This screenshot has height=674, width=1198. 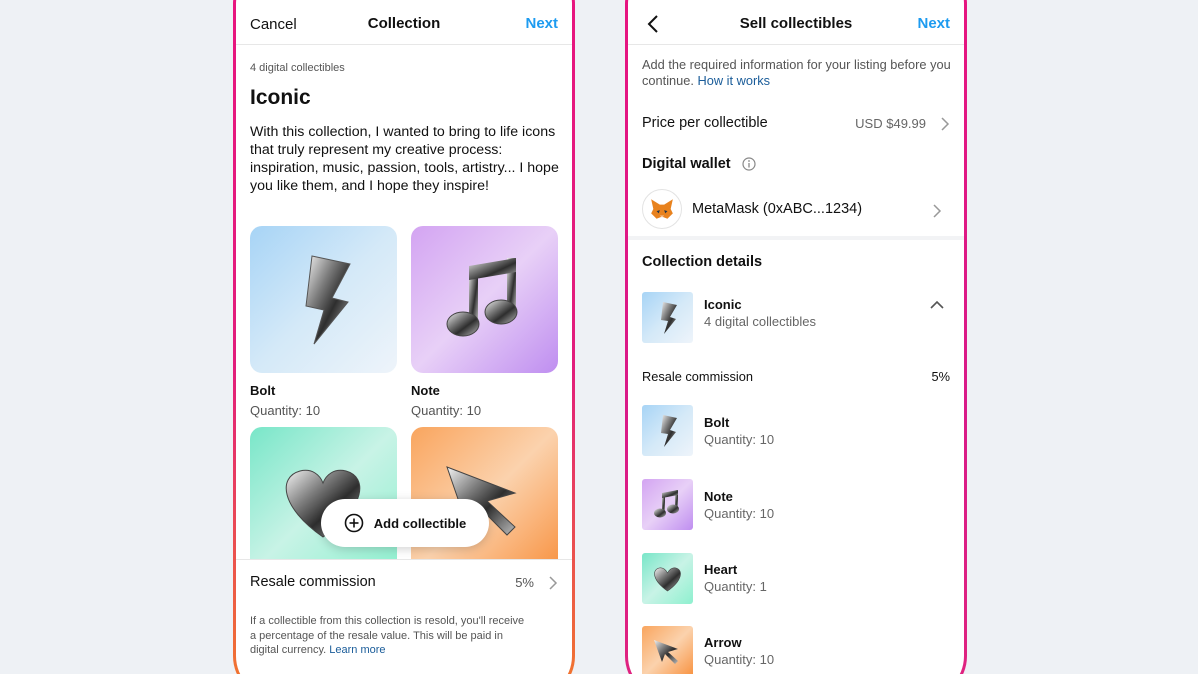 I want to click on collectible-count-label: 4 digital collectibles, so click(x=297, y=68).